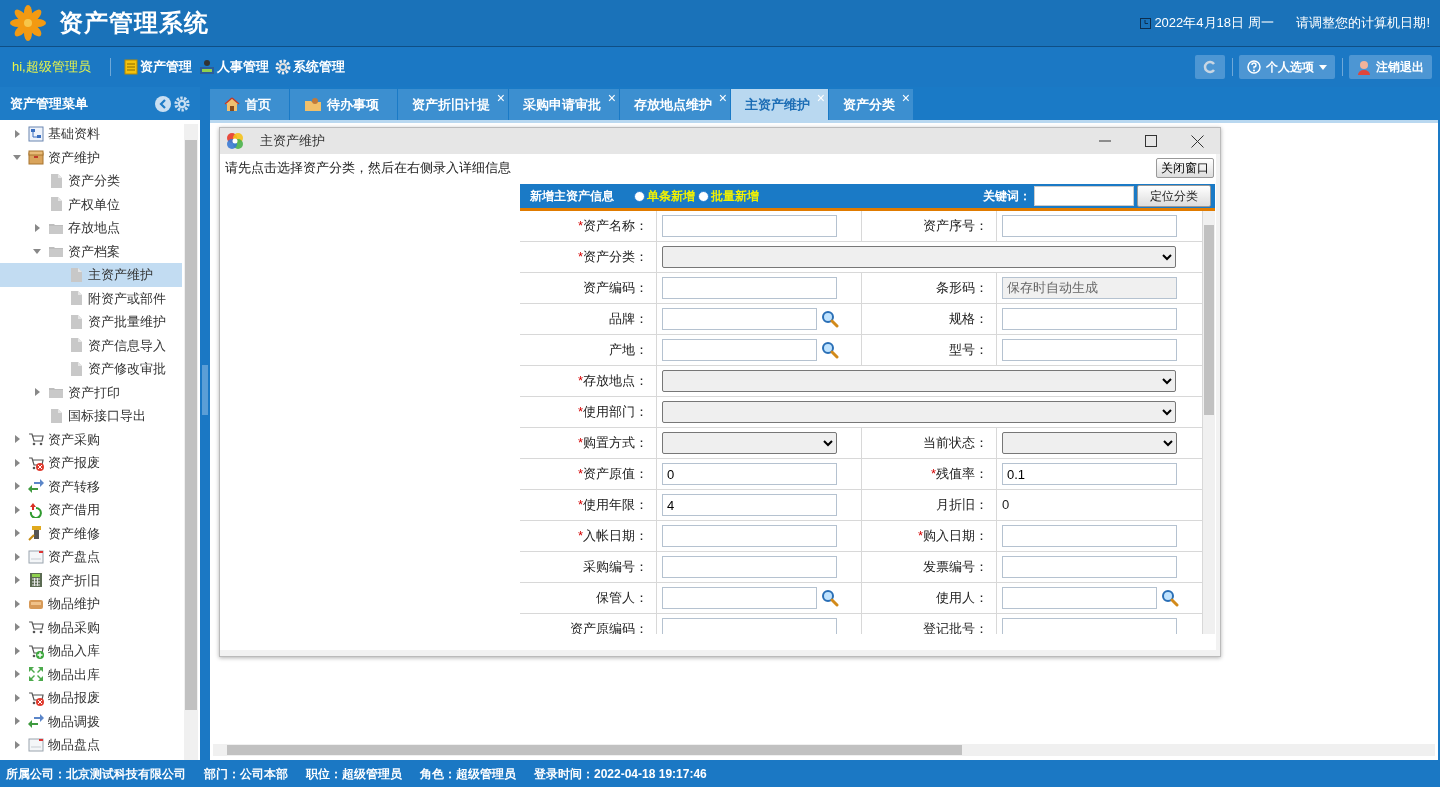  Describe the element at coordinates (91, 298) in the screenshot. I see `tree-item: 附资产或部件` at that location.